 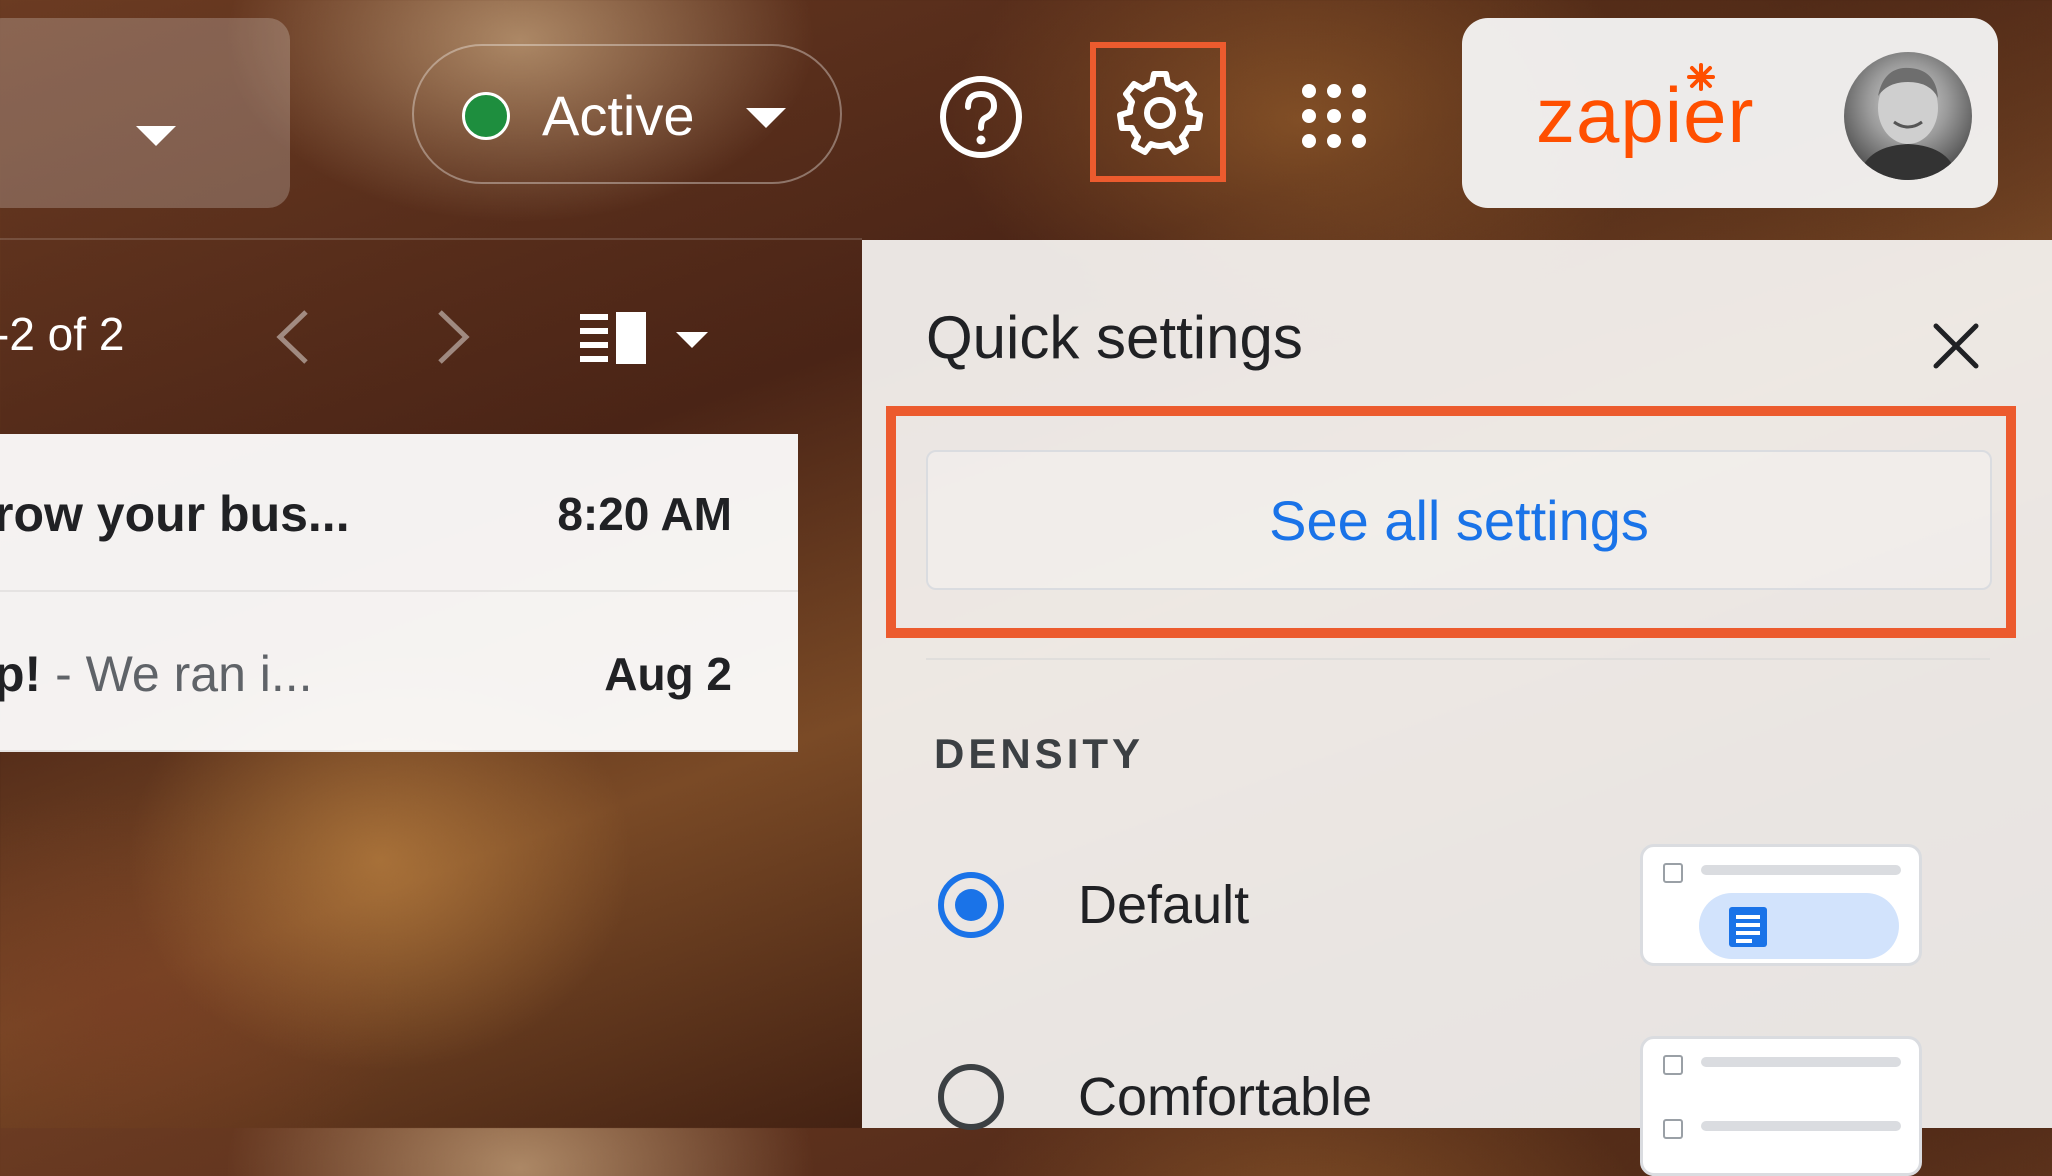 What do you see at coordinates (1334, 116) in the screenshot?
I see `apps-grid-icon` at bounding box center [1334, 116].